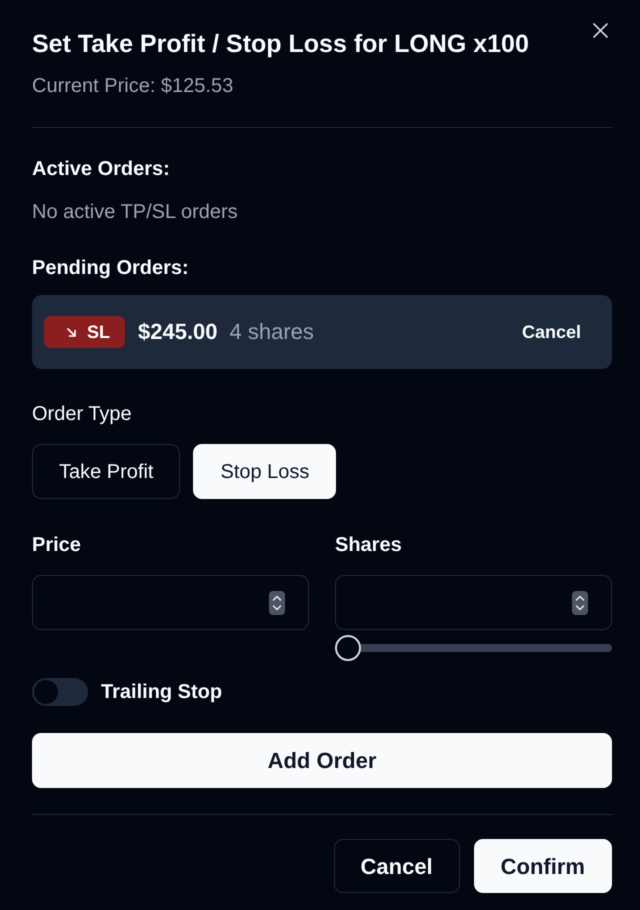 The height and width of the screenshot is (910, 640). I want to click on toggle-switch, so click(60, 692).